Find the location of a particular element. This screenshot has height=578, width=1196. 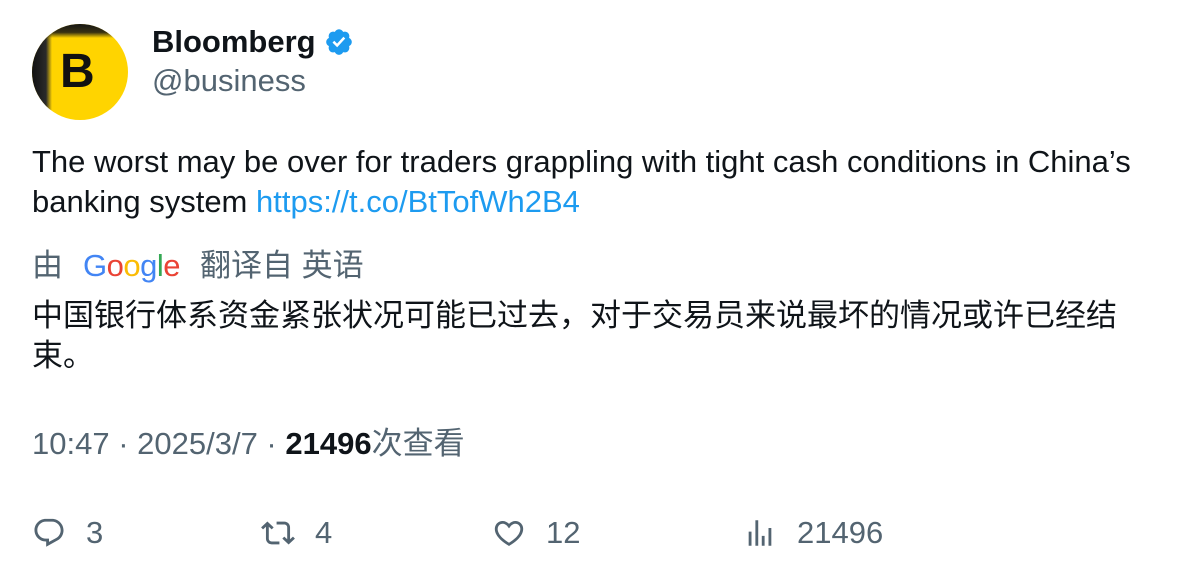

action-bar: 3 4 12 21496 is located at coordinates (597, 533).